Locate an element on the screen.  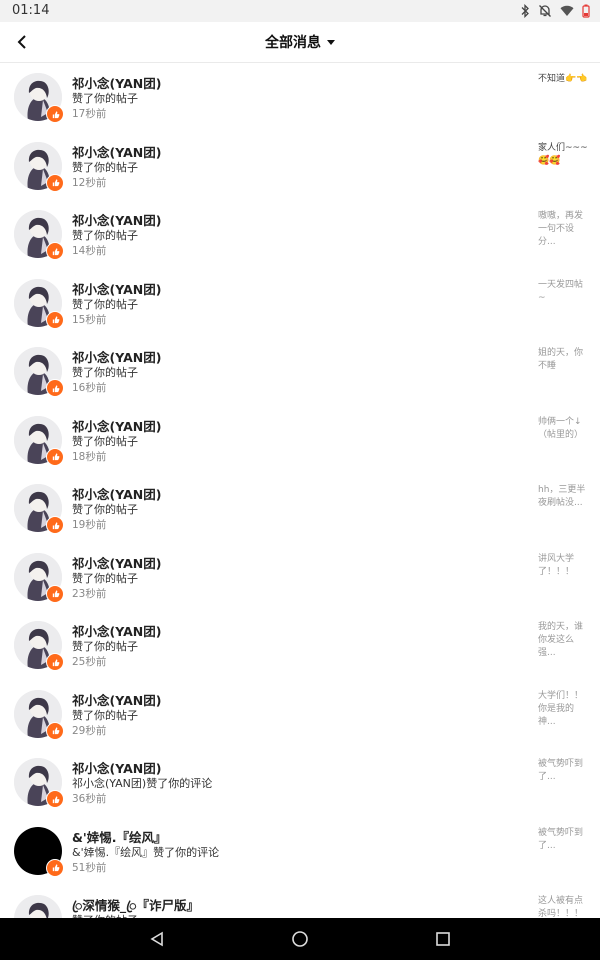
message-time: 36秒前 is located at coordinates (89, 799).